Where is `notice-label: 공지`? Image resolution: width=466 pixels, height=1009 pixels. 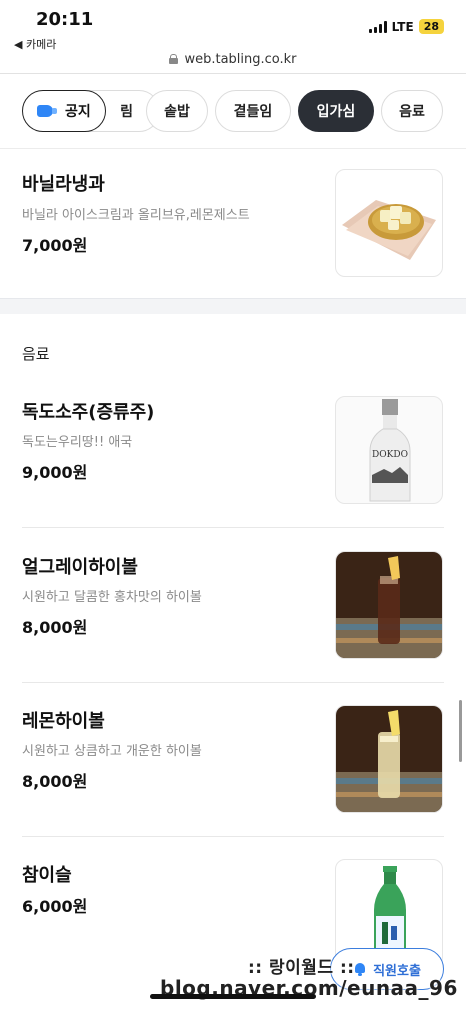
notice-label: 공지 is located at coordinates (78, 112).